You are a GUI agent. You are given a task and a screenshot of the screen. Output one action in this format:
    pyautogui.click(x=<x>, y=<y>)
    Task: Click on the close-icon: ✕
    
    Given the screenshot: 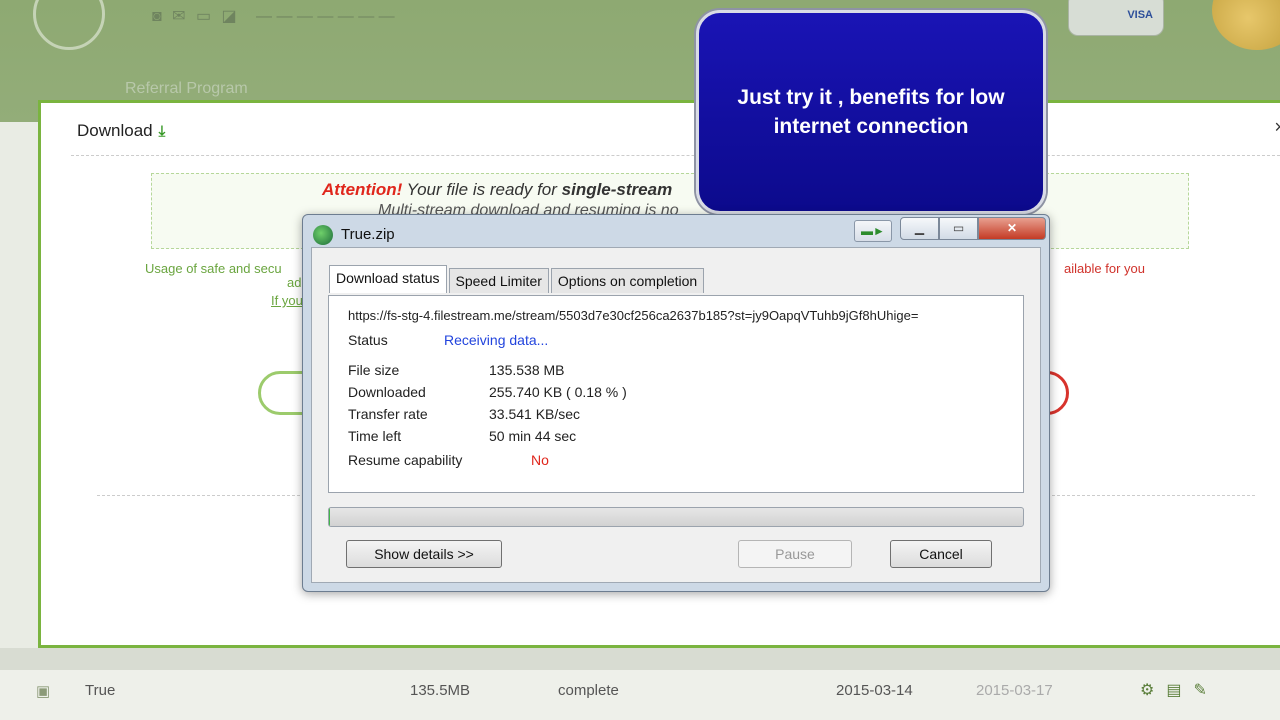 What is the action you would take?
    pyautogui.click(x=1012, y=228)
    